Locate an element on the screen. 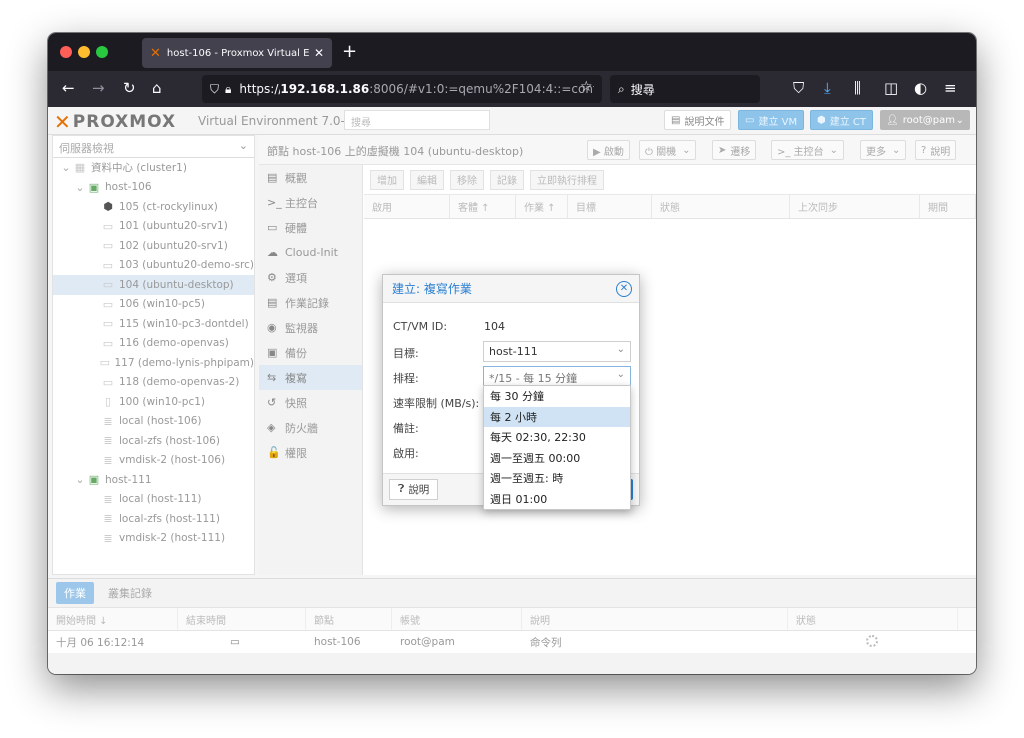 The height and width of the screenshot is (738, 1024). column-header: 作業 ↑ is located at coordinates (542, 206).